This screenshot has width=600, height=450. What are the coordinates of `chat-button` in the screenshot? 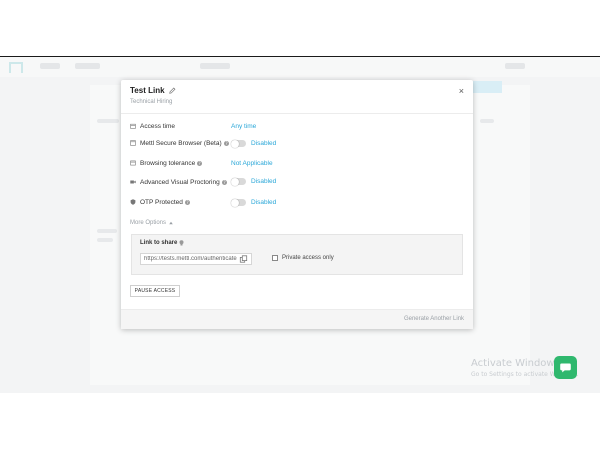 It's located at (565, 367).